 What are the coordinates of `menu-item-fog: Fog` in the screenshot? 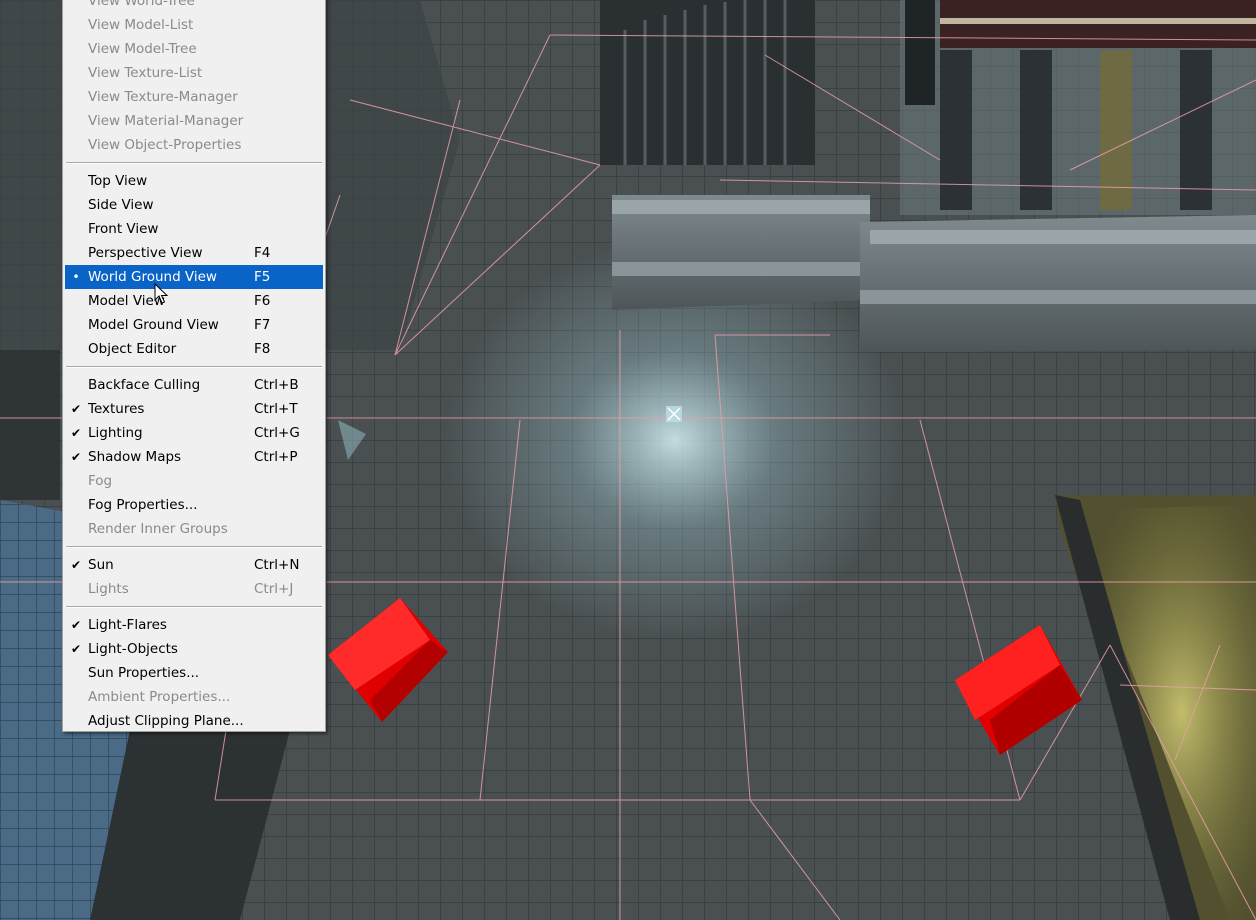 It's located at (194, 481).